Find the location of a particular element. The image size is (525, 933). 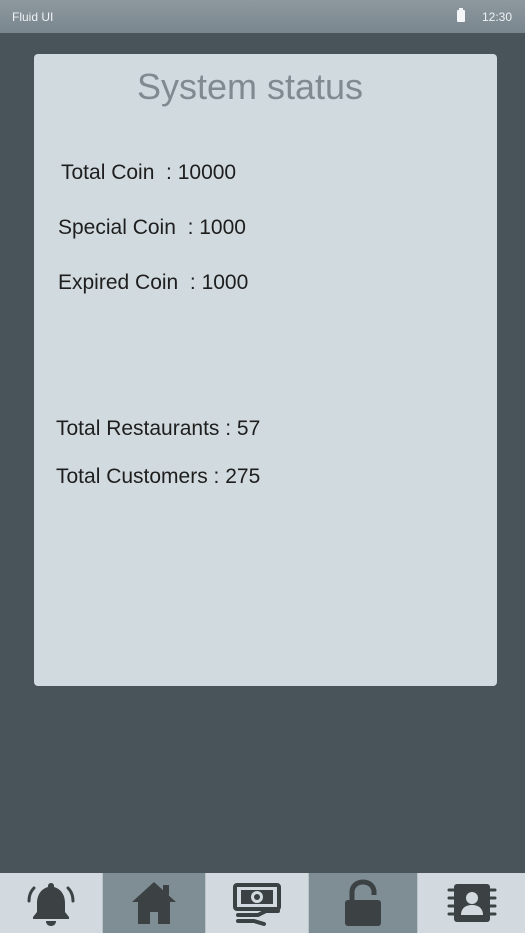

expired-coin-stat: Expired Coin : 1000 is located at coordinates (153, 282).